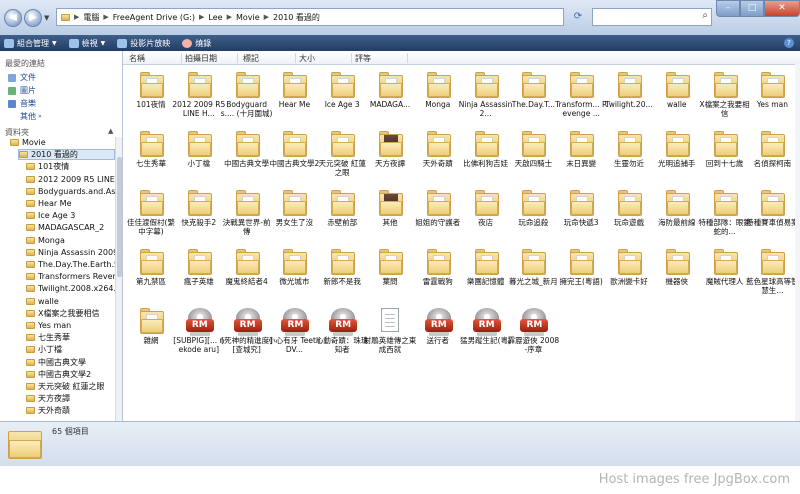 The image size is (800, 494). What do you see at coordinates (196, 43) in the screenshot?
I see `burn-button: 燒錄` at bounding box center [196, 43].